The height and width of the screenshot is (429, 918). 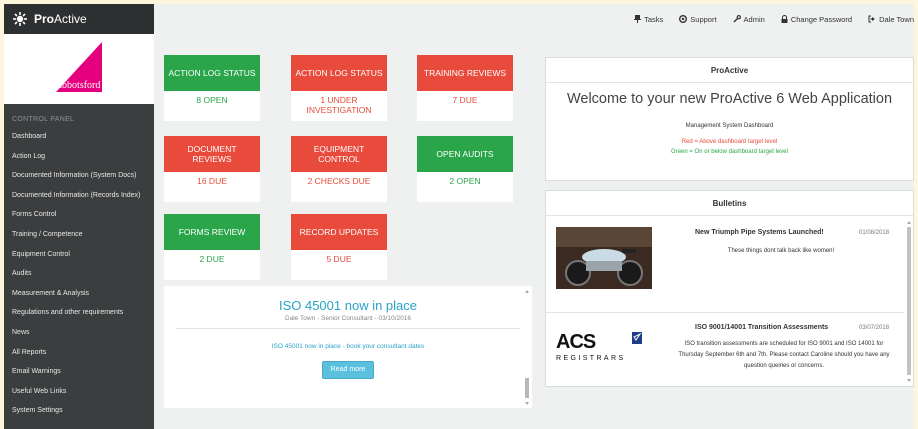 What do you see at coordinates (212, 232) in the screenshot?
I see `tile-title: FORMS REVIEW` at bounding box center [212, 232].